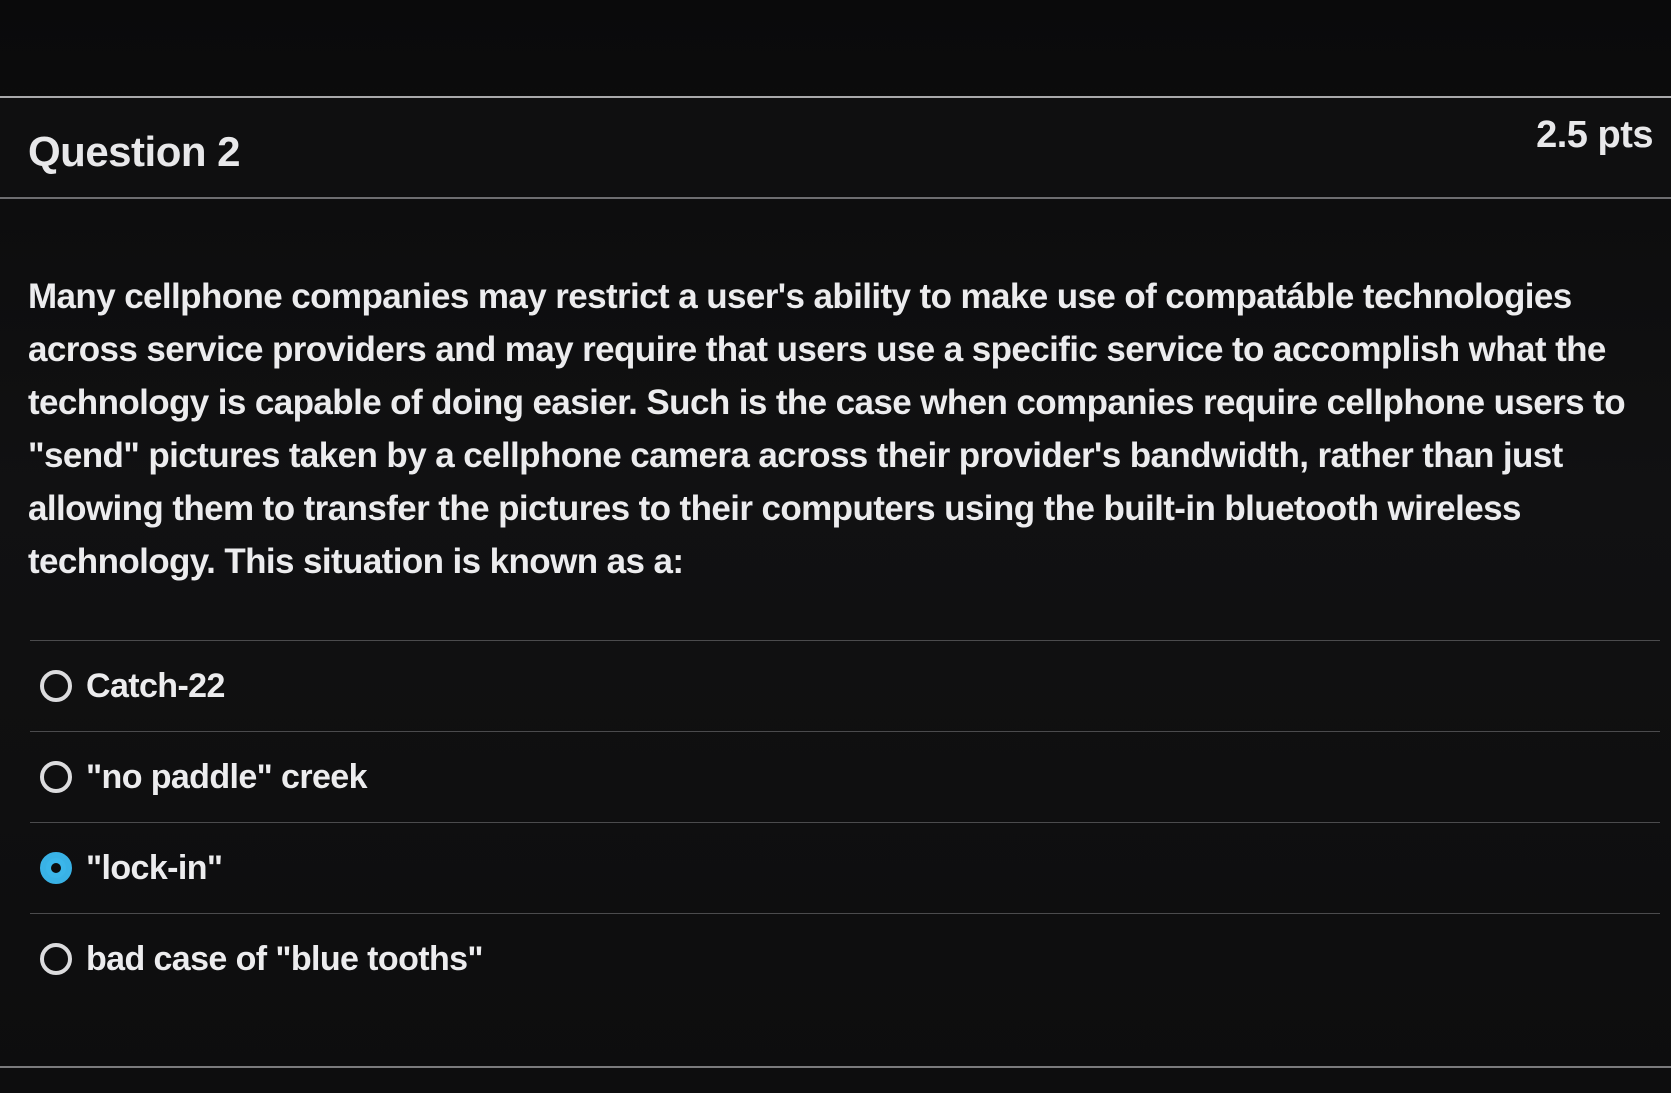  Describe the element at coordinates (845, 868) in the screenshot. I see `answer-option-lock-in: "lock-in"` at that location.